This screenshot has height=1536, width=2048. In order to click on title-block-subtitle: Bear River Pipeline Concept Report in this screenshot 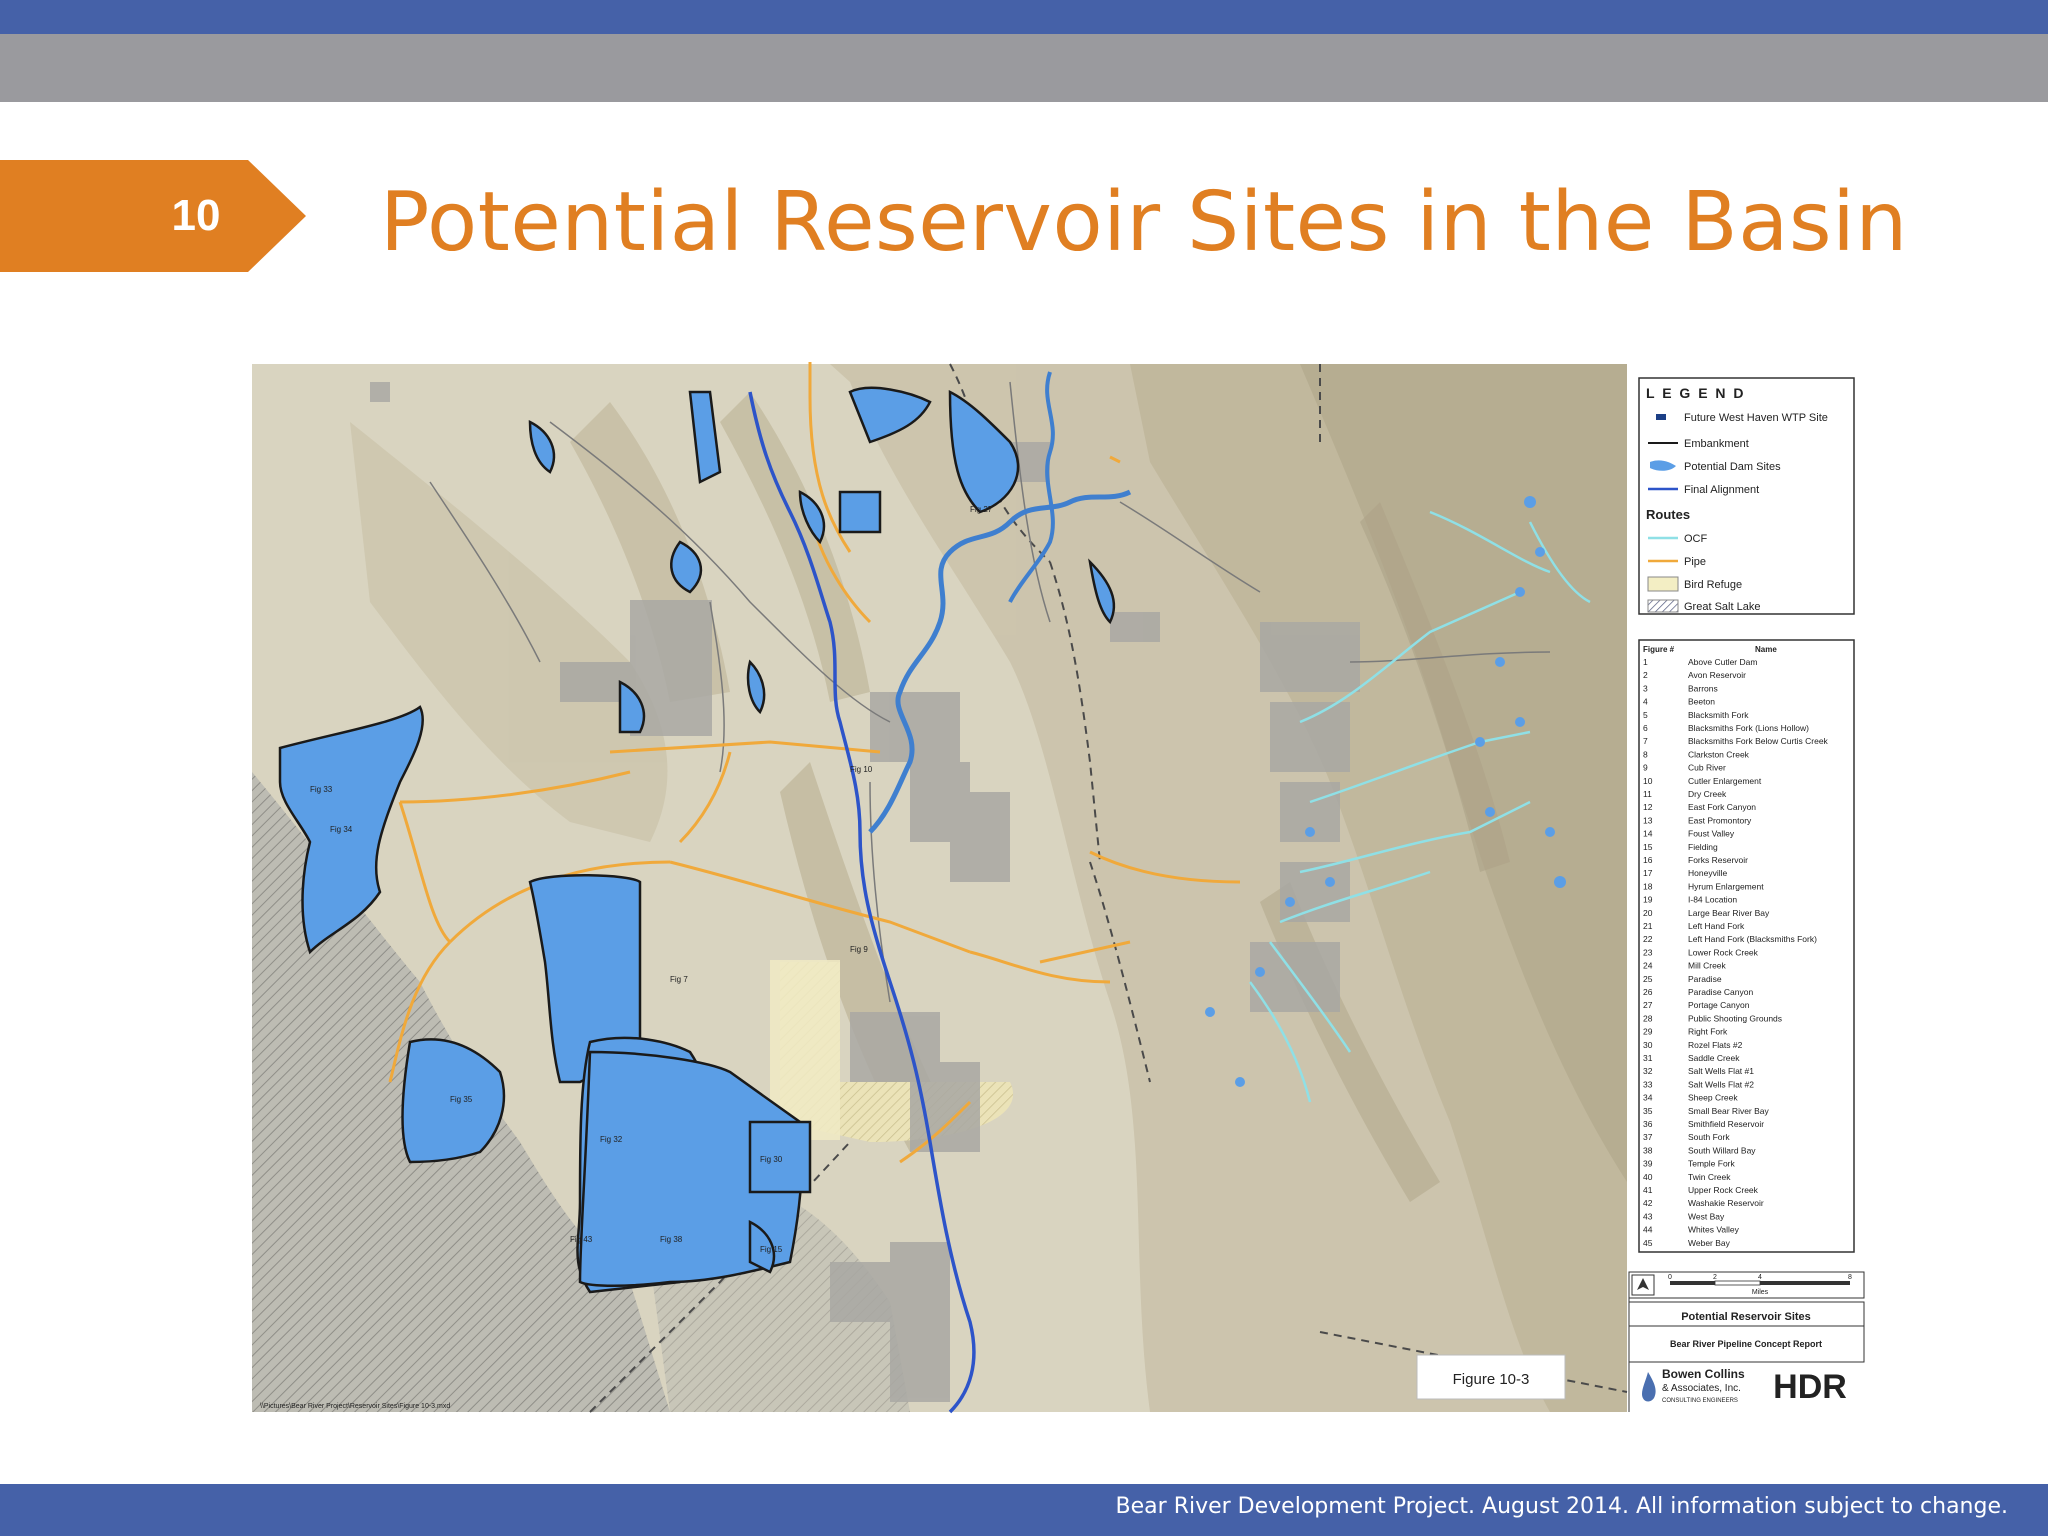, I will do `click(1746, 1344)`.